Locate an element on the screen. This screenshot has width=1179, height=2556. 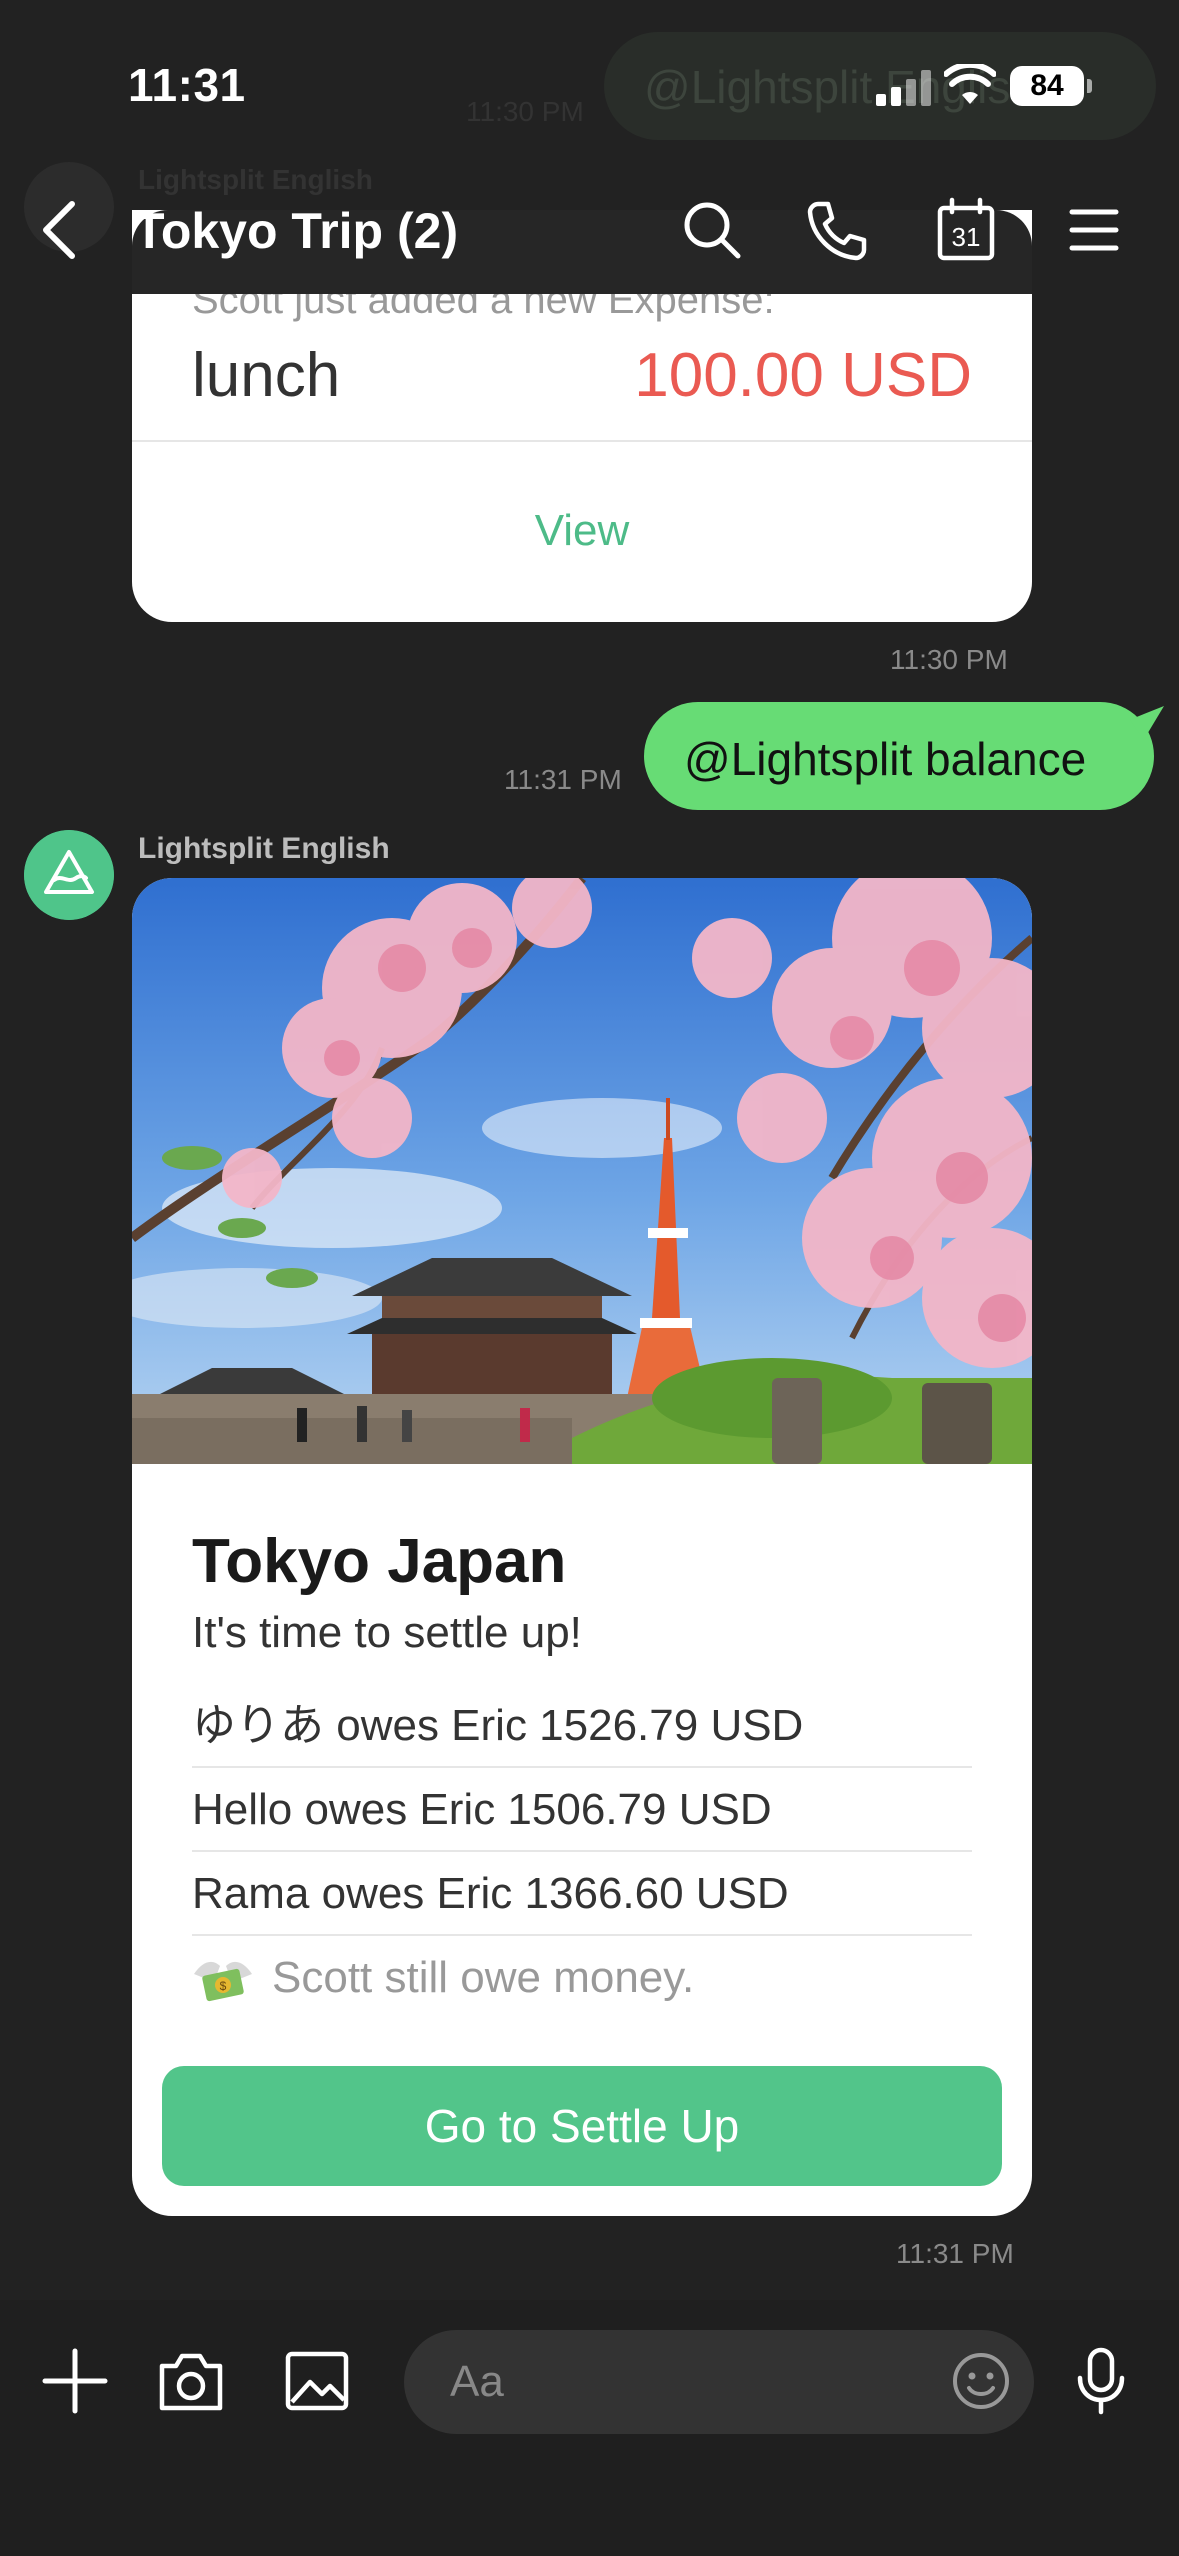
gallery-icon is located at coordinates (317, 2381).